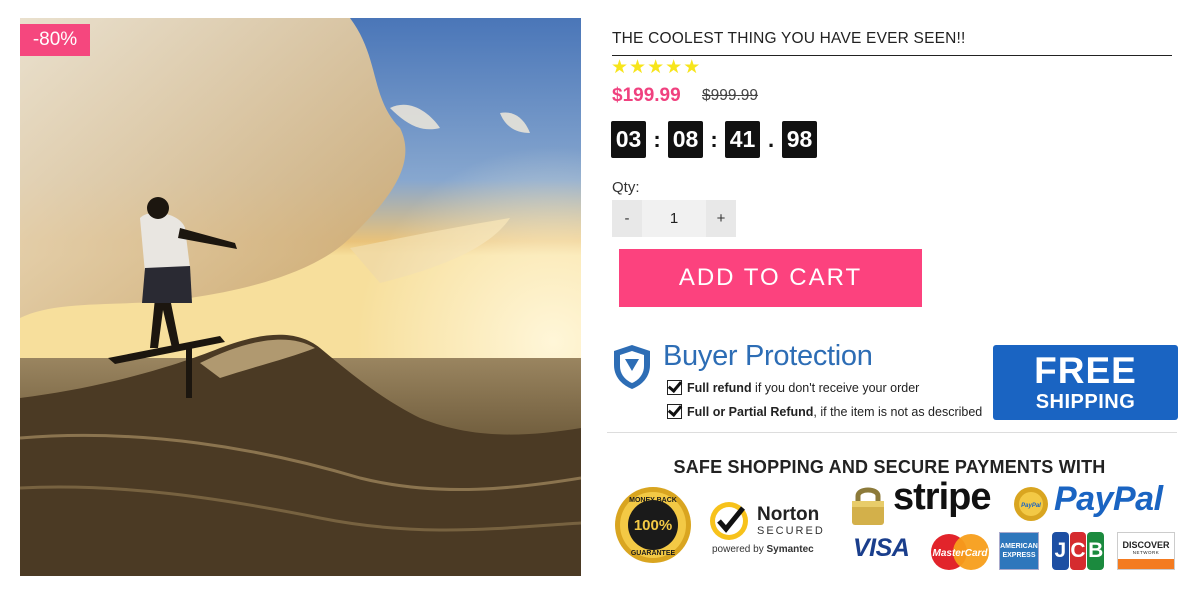  I want to click on padlock-icon, so click(868, 506).